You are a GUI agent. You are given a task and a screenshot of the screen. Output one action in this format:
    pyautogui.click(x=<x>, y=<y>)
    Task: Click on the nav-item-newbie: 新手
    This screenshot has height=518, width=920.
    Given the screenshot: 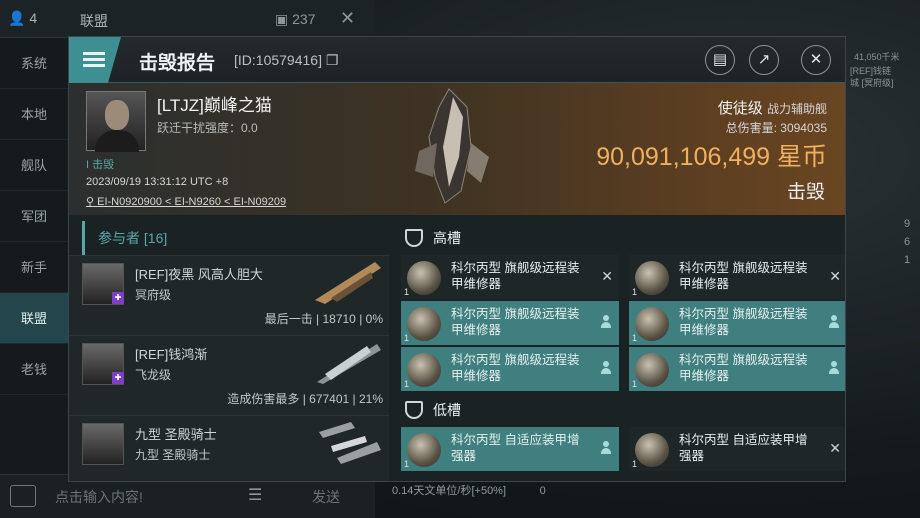 What is the action you would take?
    pyautogui.click(x=34, y=267)
    